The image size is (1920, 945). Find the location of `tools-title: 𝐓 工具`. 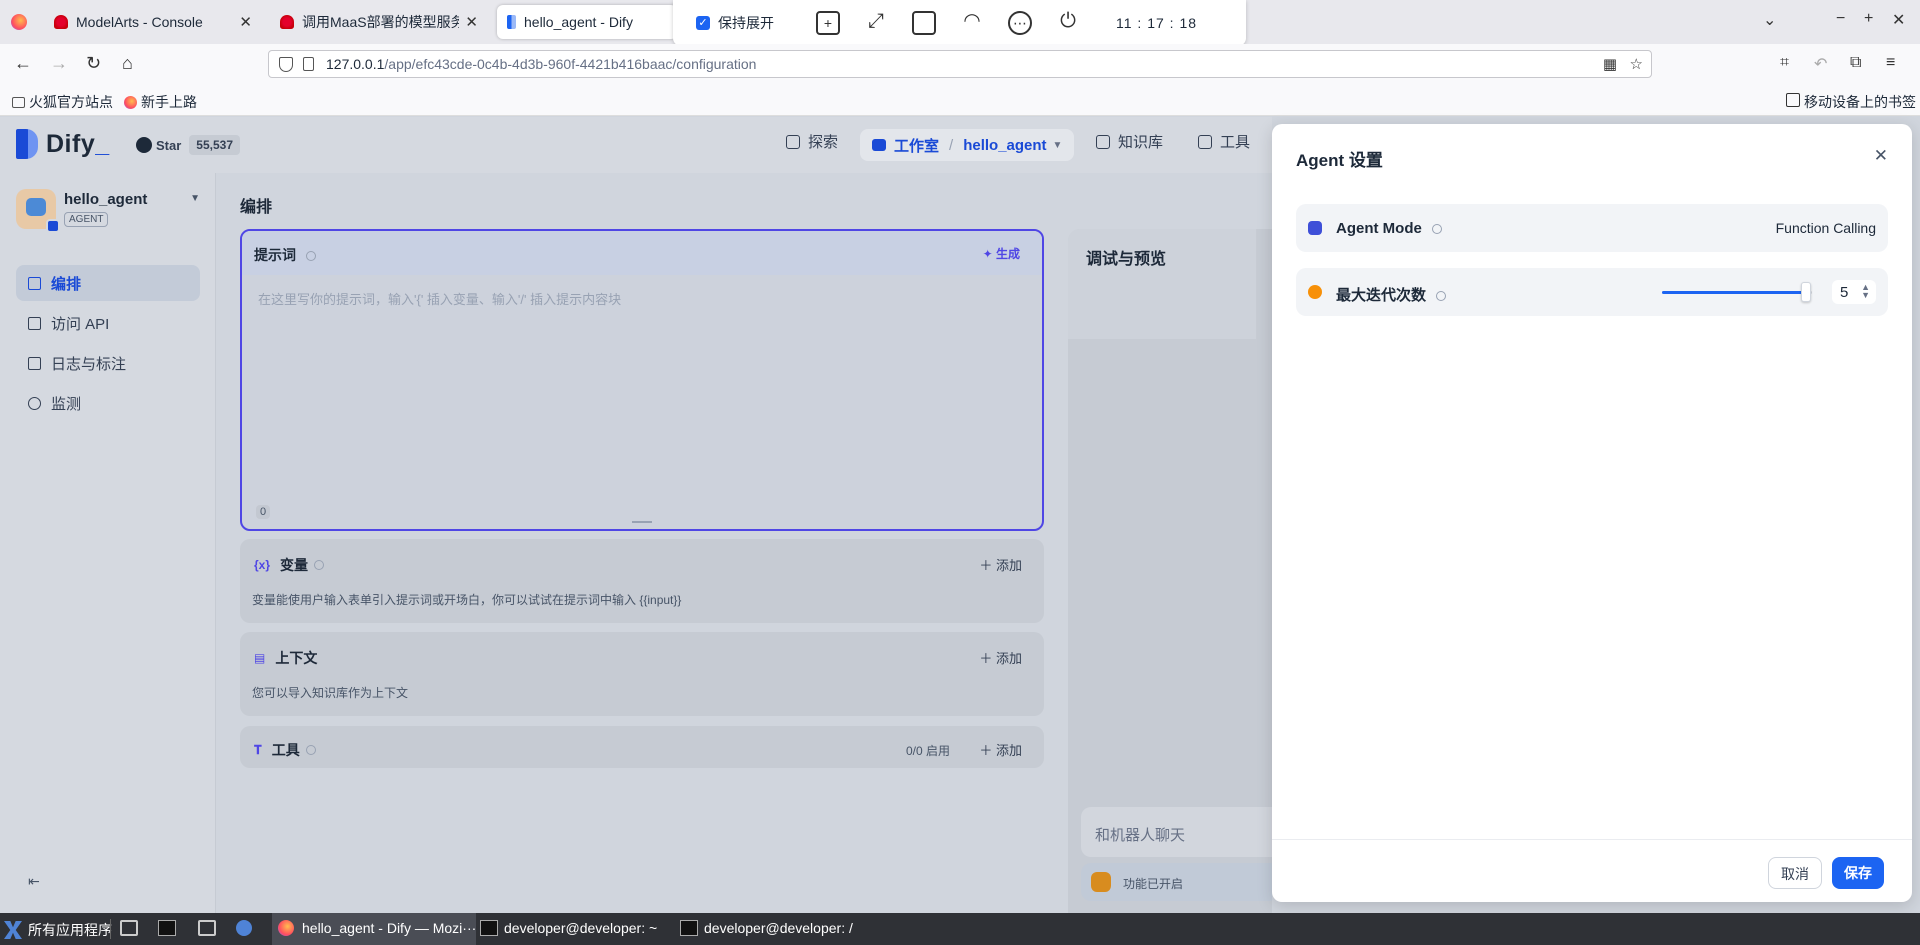

tools-title: 𝐓 工具 is located at coordinates (285, 750).